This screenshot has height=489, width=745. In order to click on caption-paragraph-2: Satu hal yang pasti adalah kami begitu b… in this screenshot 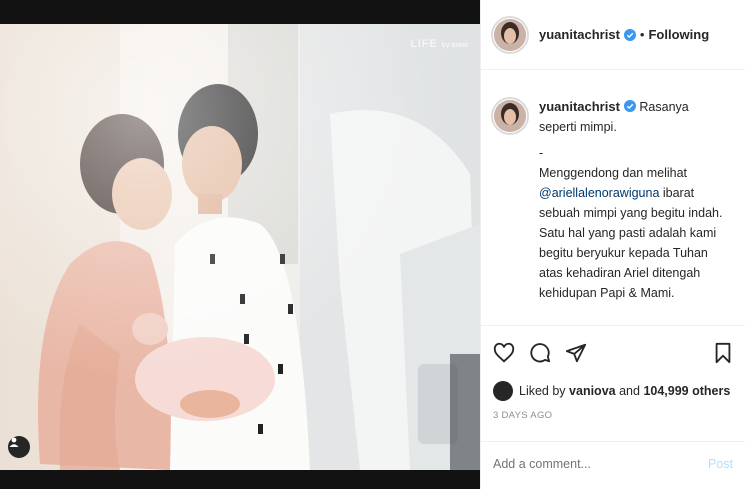, I will do `click(628, 263)`.